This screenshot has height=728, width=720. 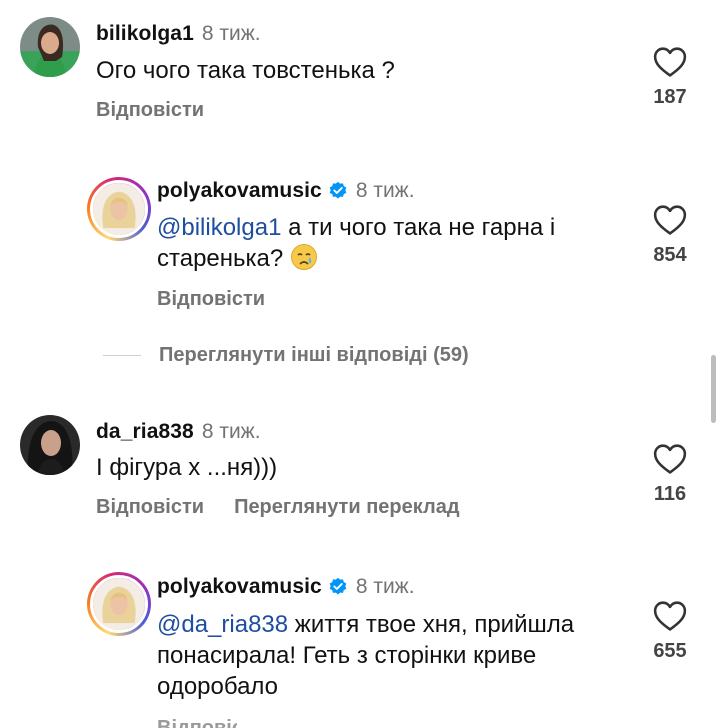 I want to click on view-more-replies-label: Переглянути інші відповіді (59), so click(x=314, y=355).